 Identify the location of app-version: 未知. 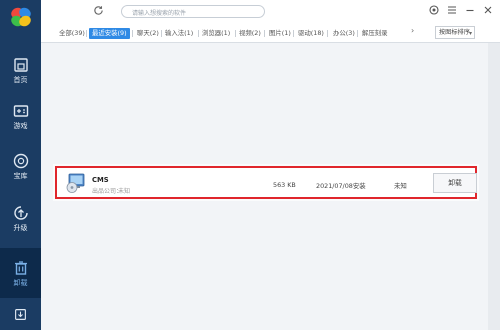
(400, 186).